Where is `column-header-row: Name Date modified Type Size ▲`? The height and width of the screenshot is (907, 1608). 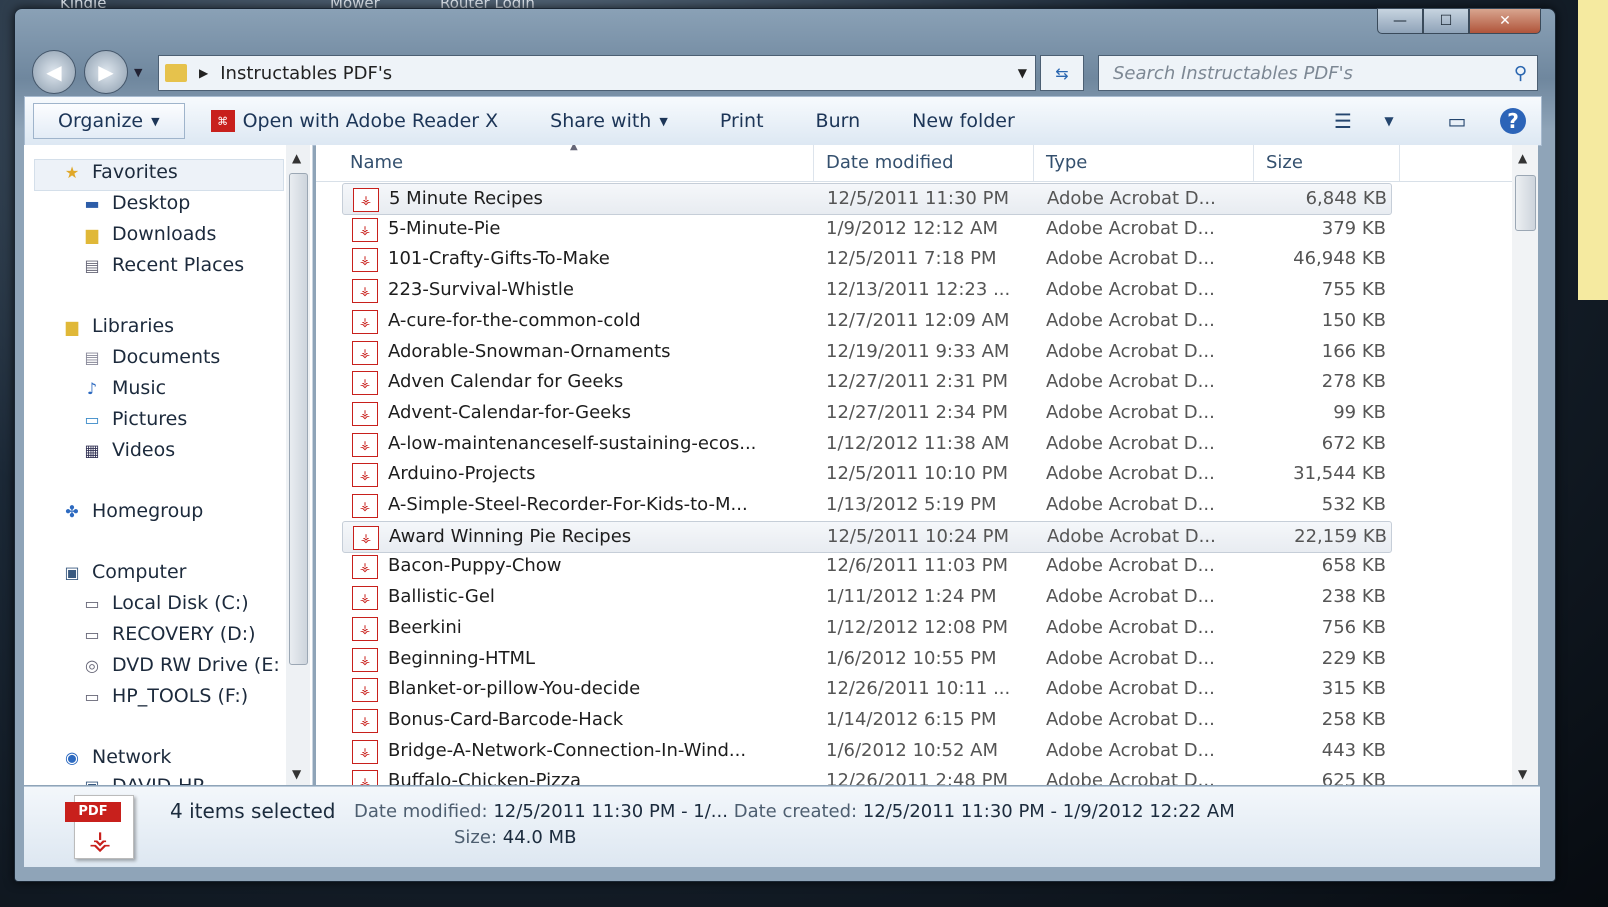
column-header-row: Name Date modified Type Size ▲ is located at coordinates (914, 163).